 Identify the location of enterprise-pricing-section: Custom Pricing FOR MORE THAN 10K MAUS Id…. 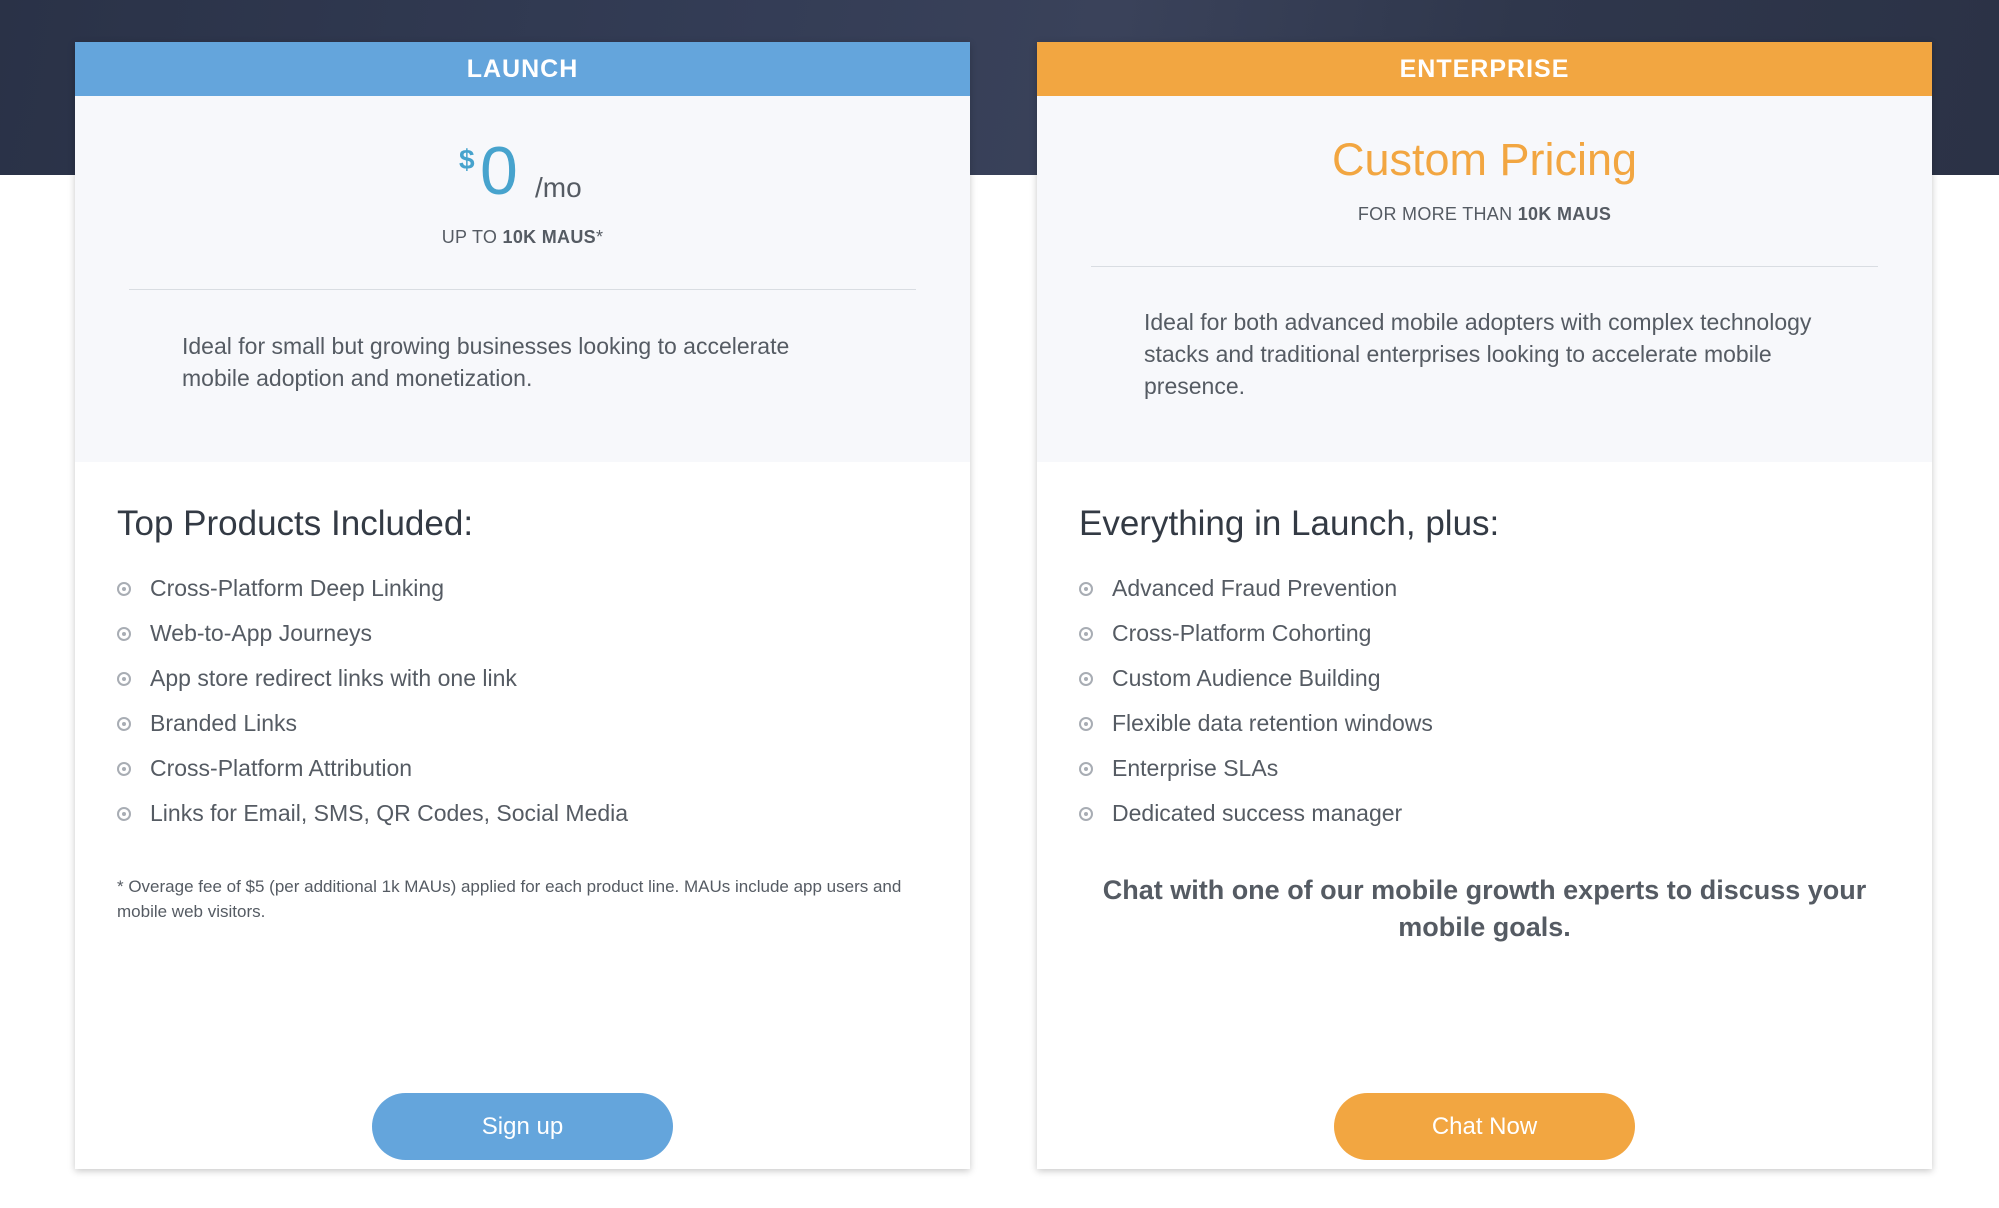
(1484, 279).